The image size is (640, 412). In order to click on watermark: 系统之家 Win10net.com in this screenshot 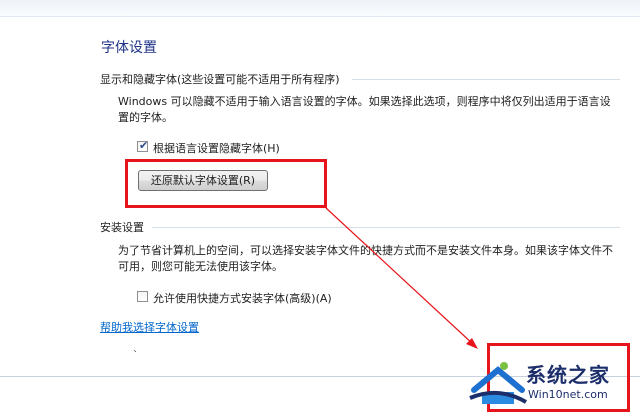, I will do `click(554, 381)`.